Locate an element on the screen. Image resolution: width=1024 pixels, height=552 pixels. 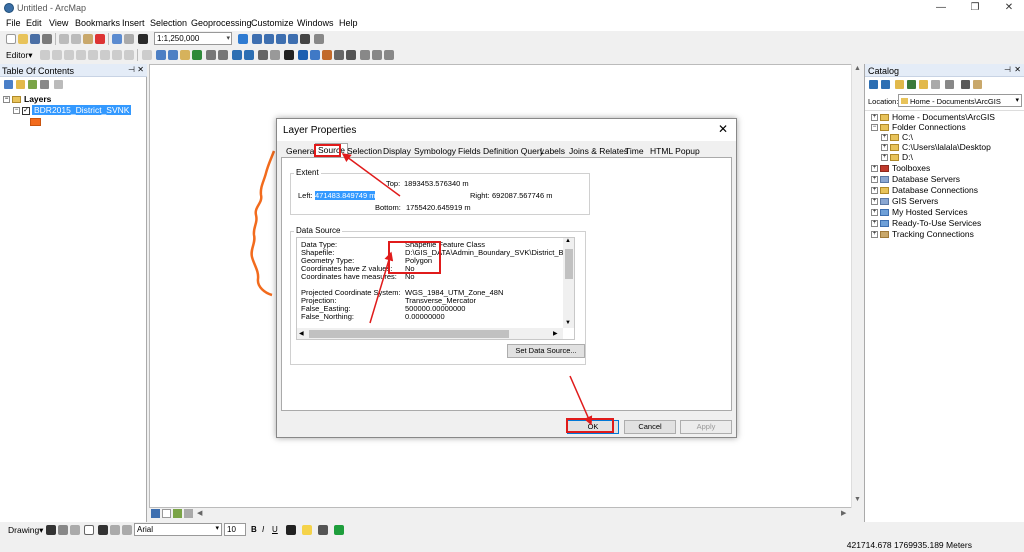
go-forward-icon is located at coordinates (249, 55).